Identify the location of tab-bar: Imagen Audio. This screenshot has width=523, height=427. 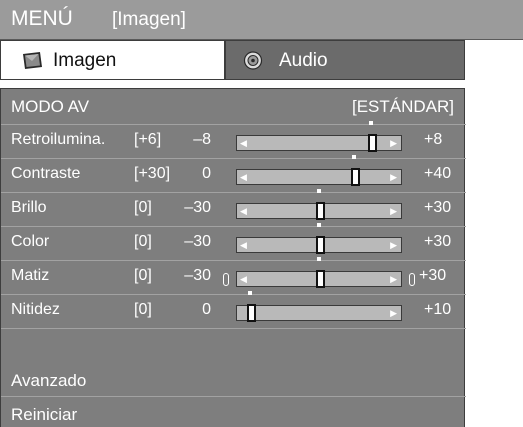
(232, 60).